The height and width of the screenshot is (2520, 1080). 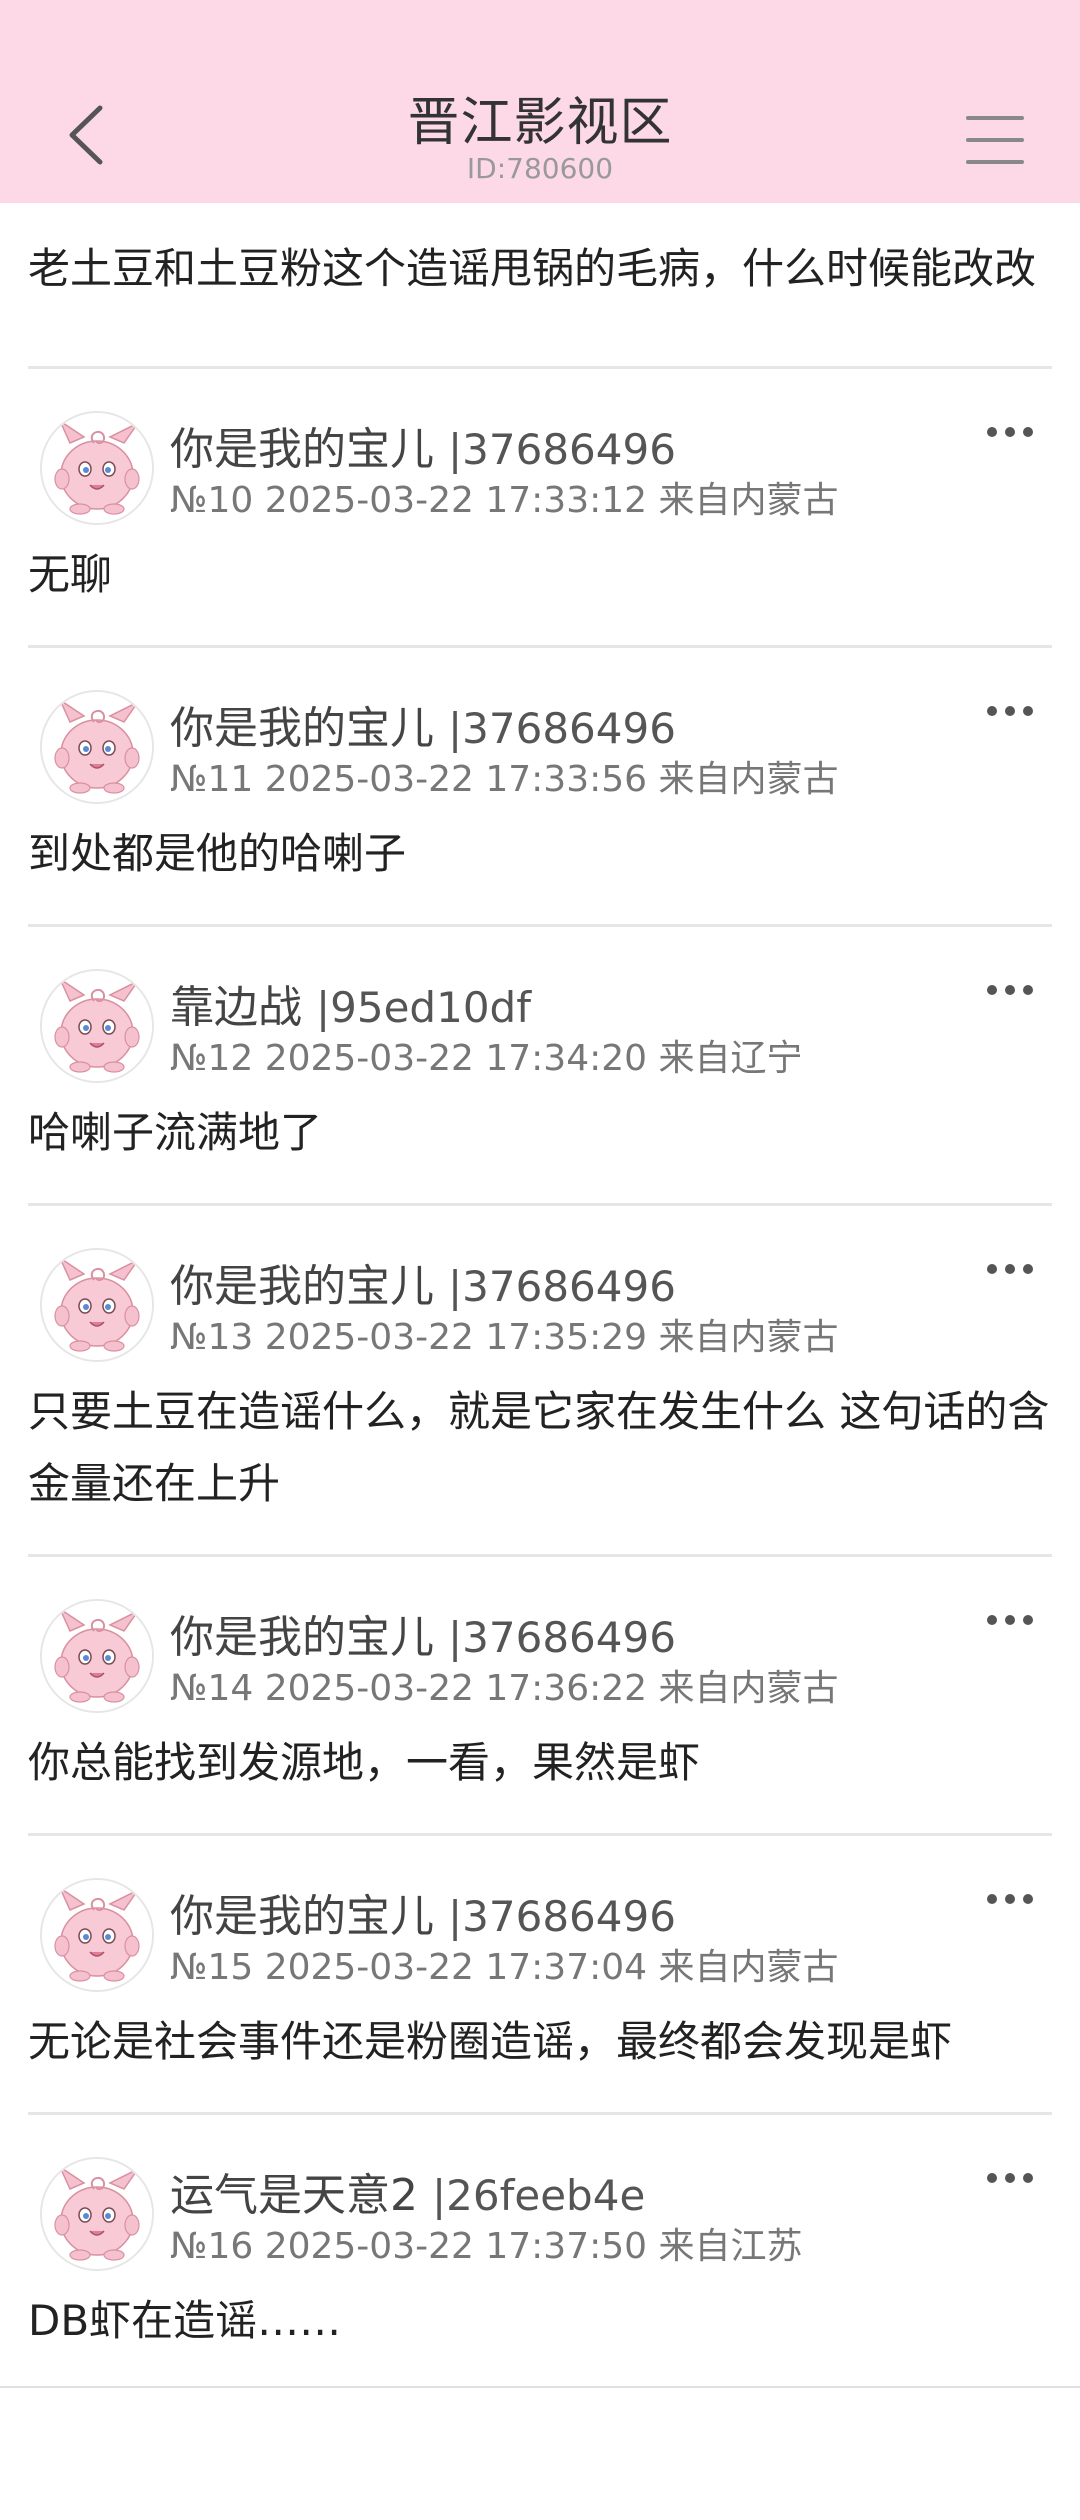 I want to click on author-uid: |95ed10df, so click(x=423, y=1007).